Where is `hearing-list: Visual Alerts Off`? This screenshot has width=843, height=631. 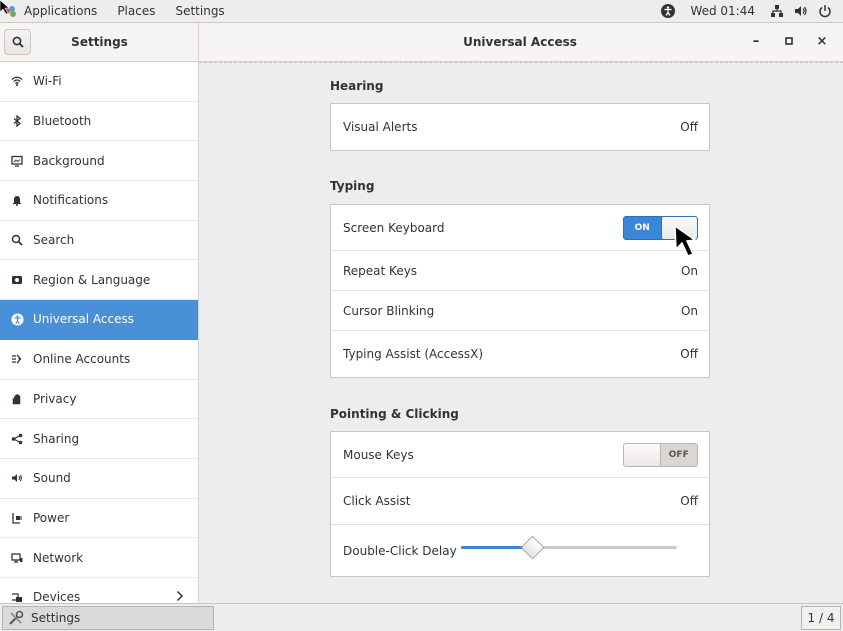 hearing-list: Visual Alerts Off is located at coordinates (520, 127).